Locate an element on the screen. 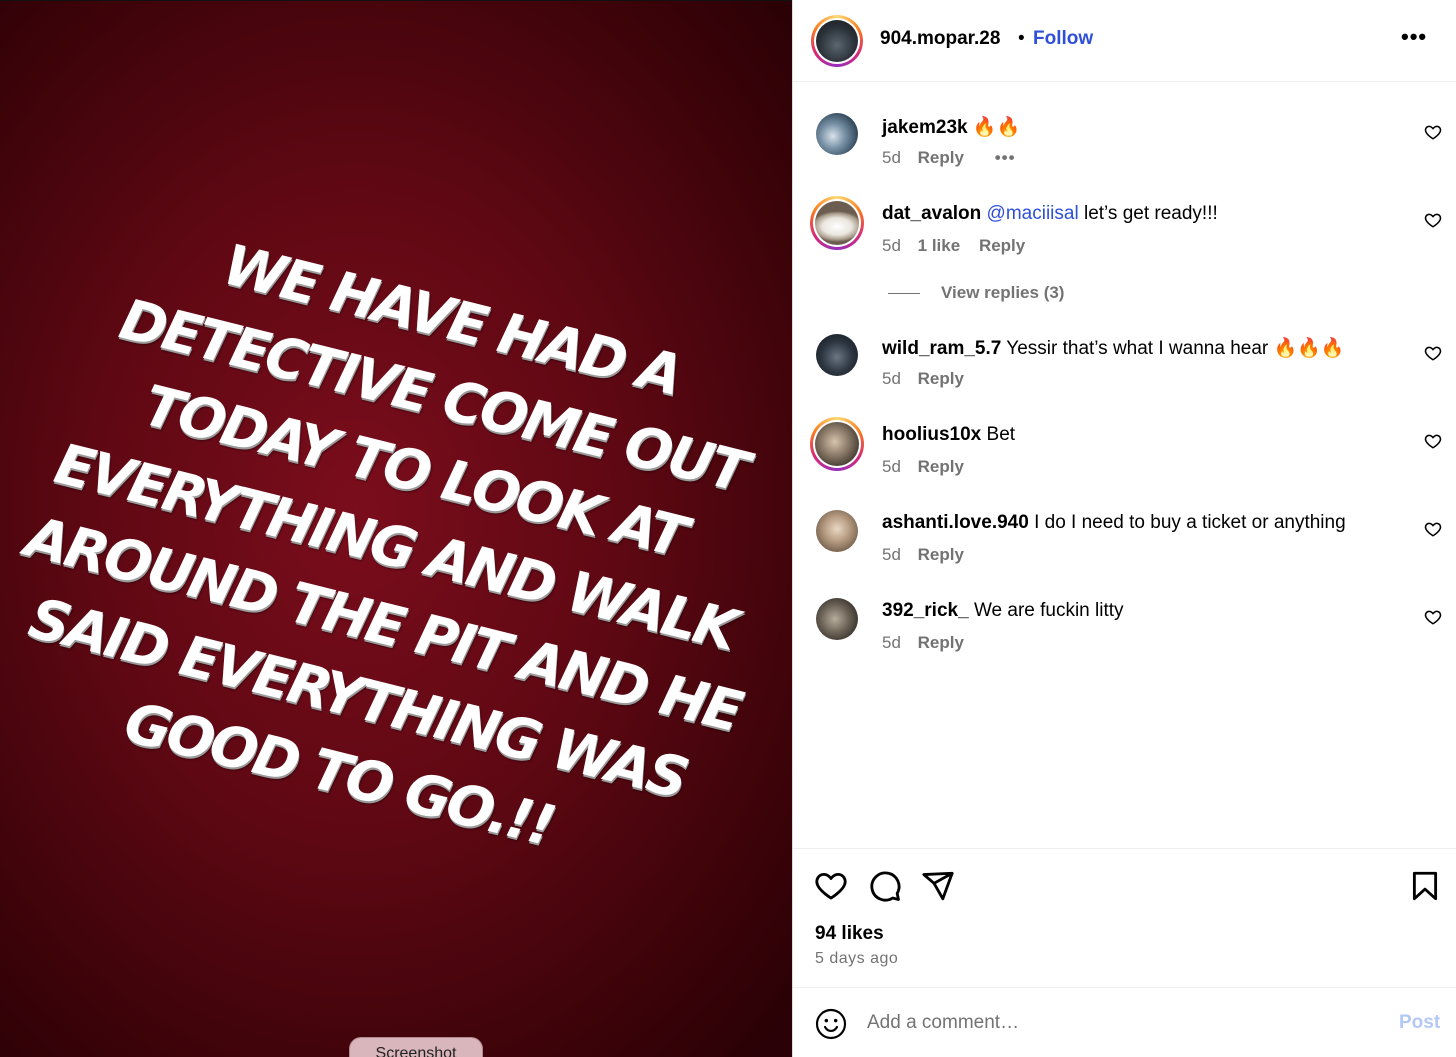 Image resolution: width=1456 pixels, height=1057 pixels. comment-meta: 5d 1 like Reply is located at coordinates (953, 246).